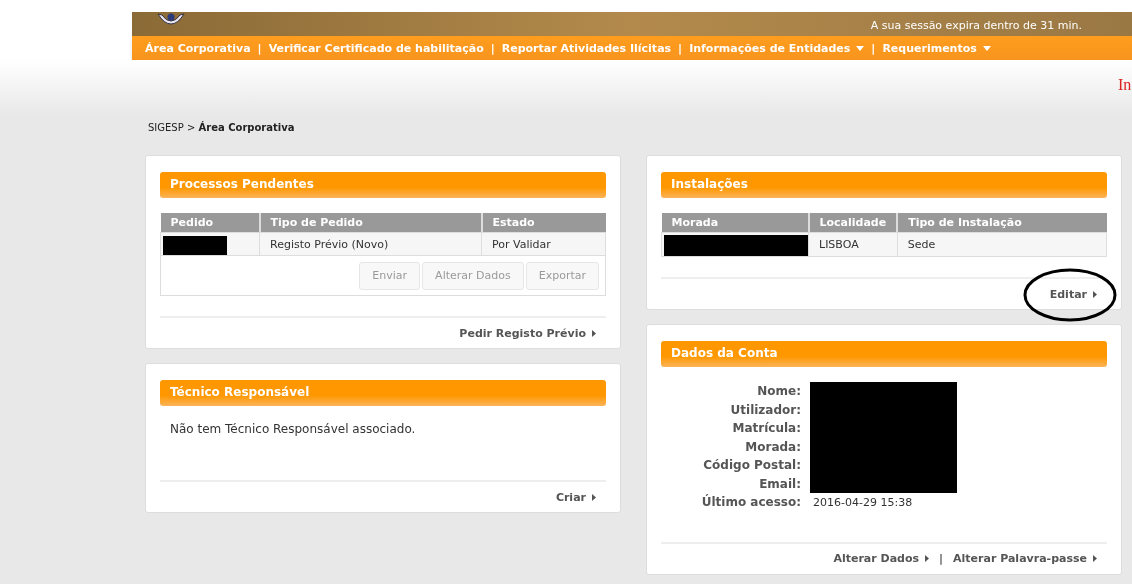 Image resolution: width=1132 pixels, height=584 pixels. Describe the element at coordinates (863, 502) in the screenshot. I see `field-value: 2016-04-29 15:38` at that location.